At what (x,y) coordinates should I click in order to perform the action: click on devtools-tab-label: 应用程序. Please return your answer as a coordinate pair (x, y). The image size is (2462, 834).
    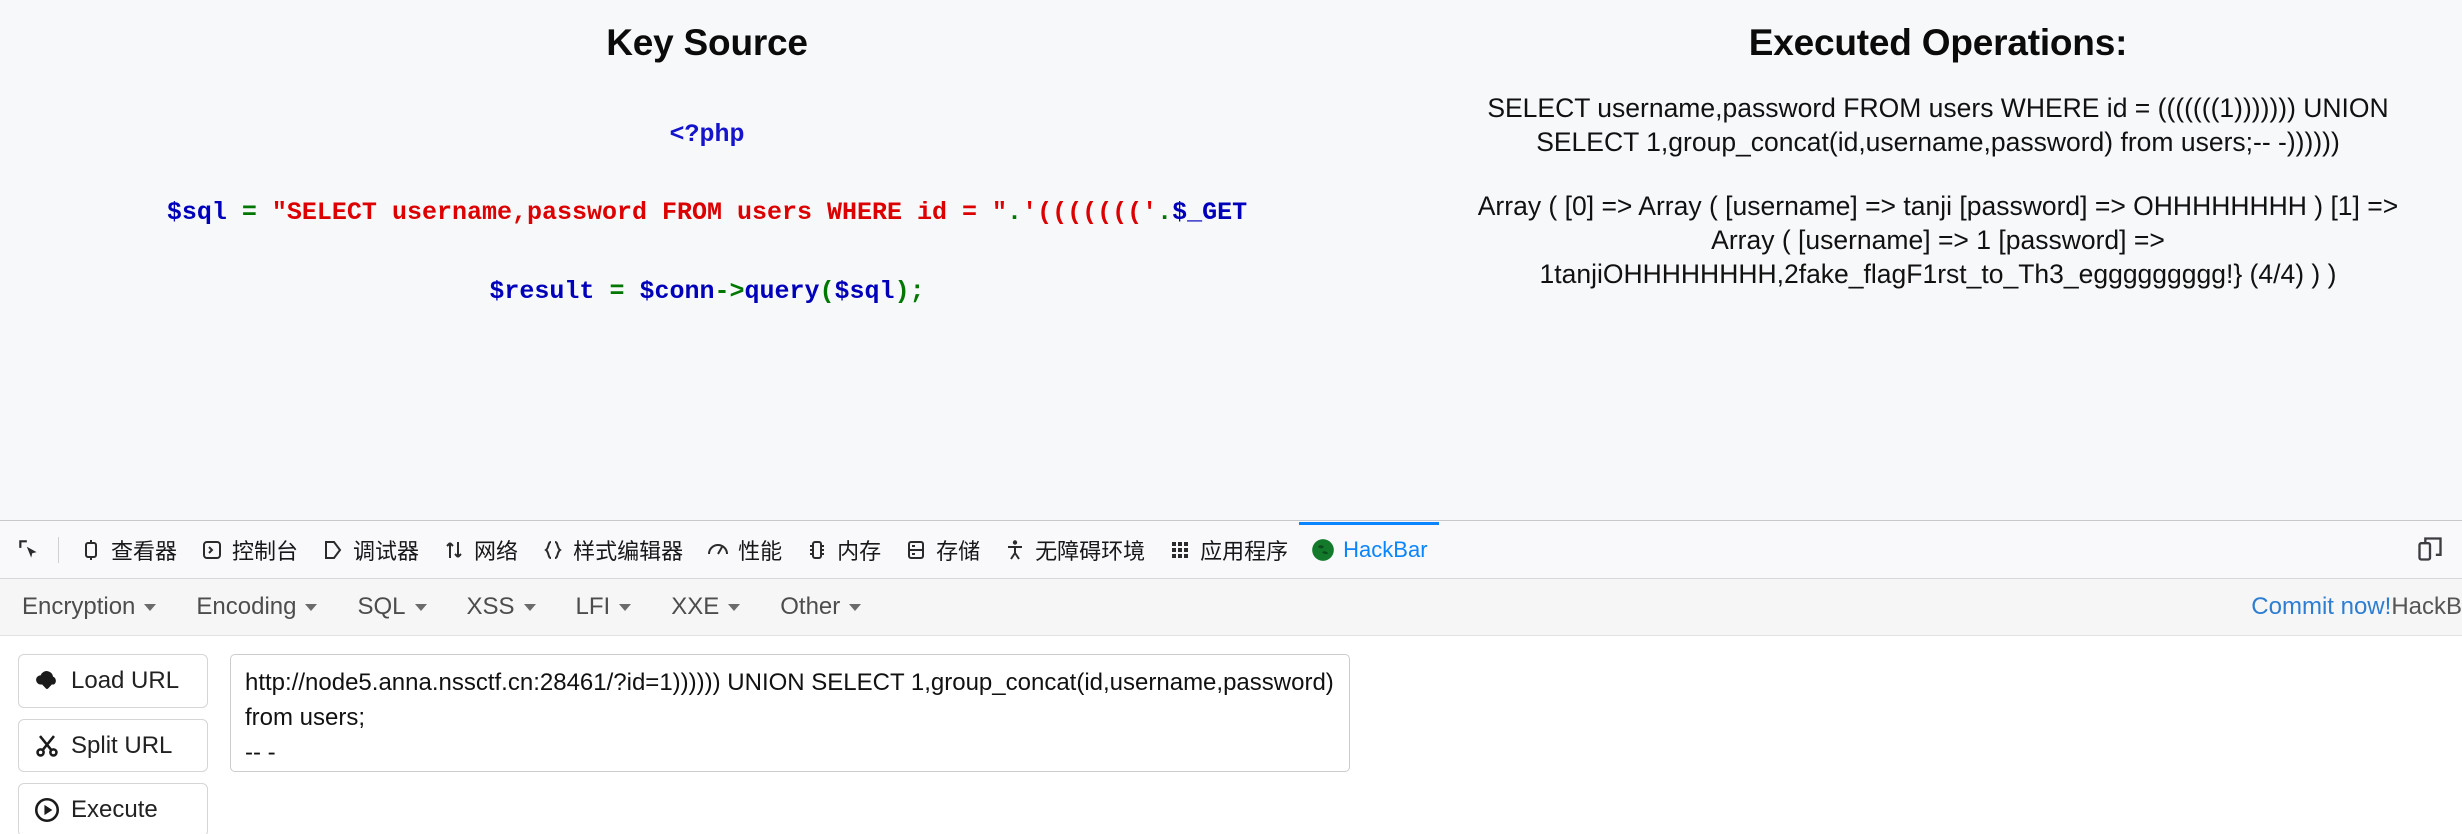
    Looking at the image, I should click on (1244, 551).